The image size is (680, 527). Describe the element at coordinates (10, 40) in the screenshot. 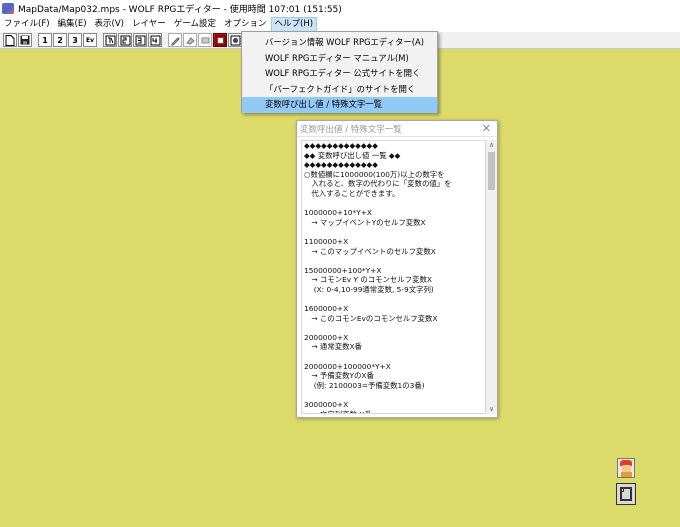

I see `new-file-icon` at that location.